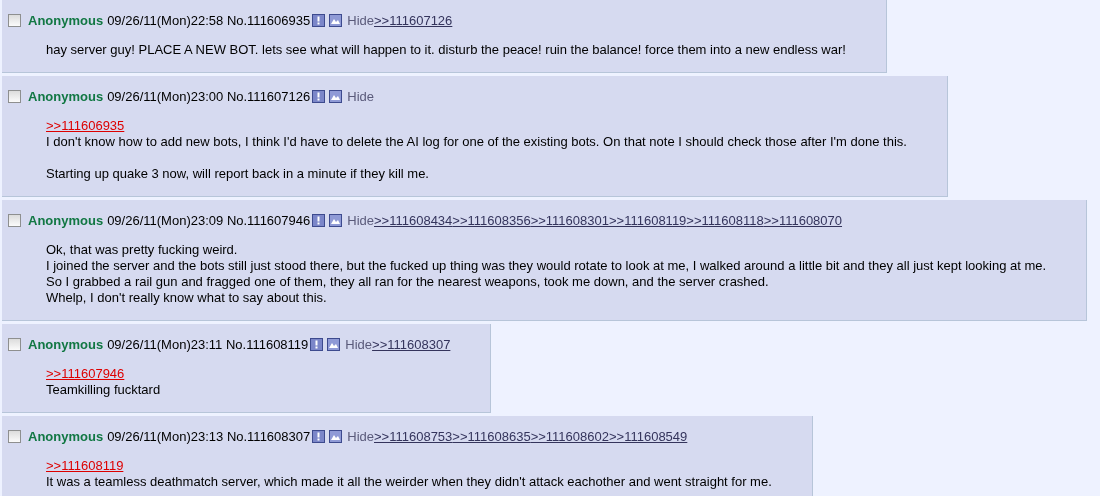 The width and height of the screenshot is (1100, 496). Describe the element at coordinates (725, 220) in the screenshot. I see `backlink: >>111608118` at that location.